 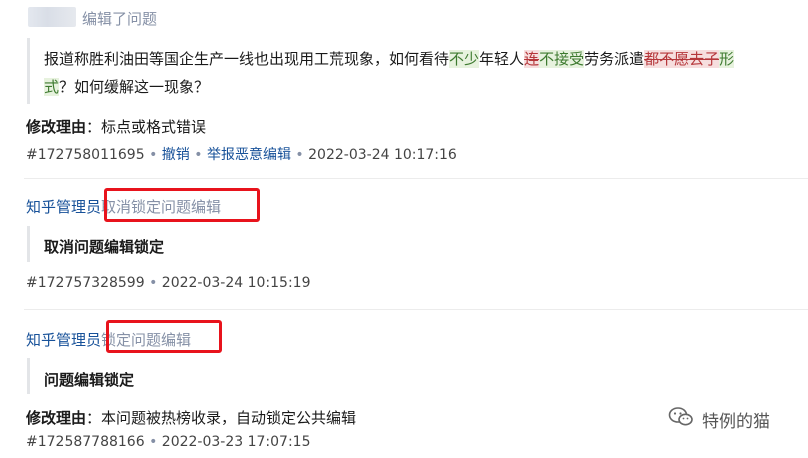 I want to click on entry3-quote-bar, so click(x=28, y=376).